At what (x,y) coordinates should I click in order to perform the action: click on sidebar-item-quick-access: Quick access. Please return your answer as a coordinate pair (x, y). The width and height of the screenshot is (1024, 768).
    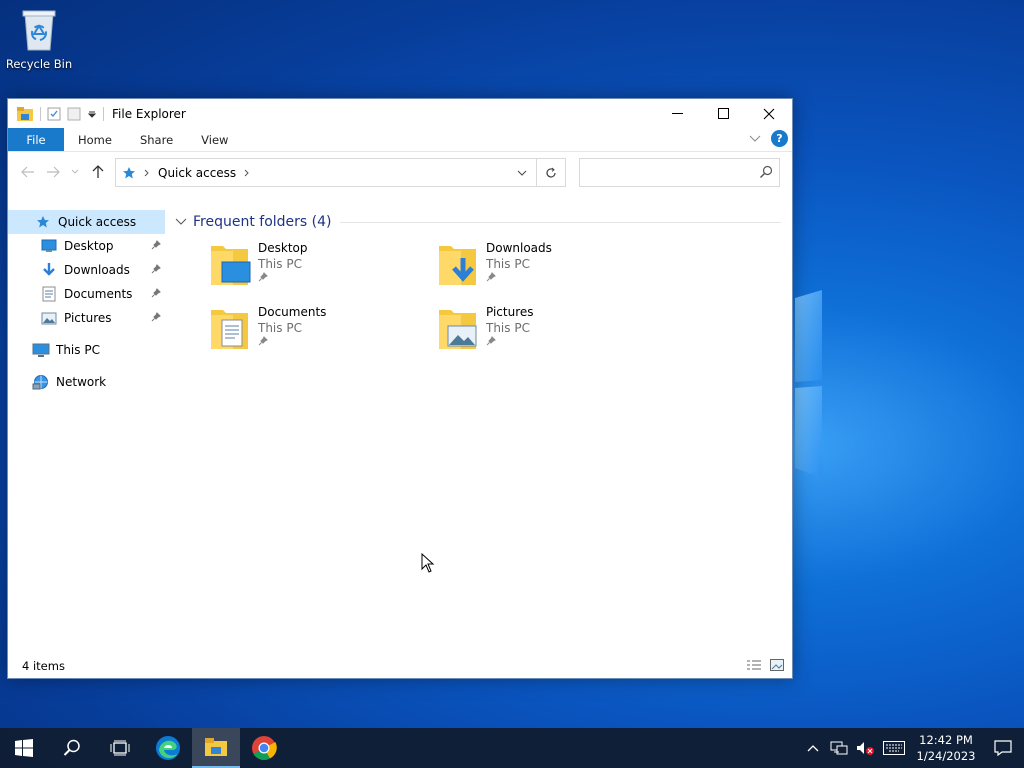
    Looking at the image, I should click on (86, 222).